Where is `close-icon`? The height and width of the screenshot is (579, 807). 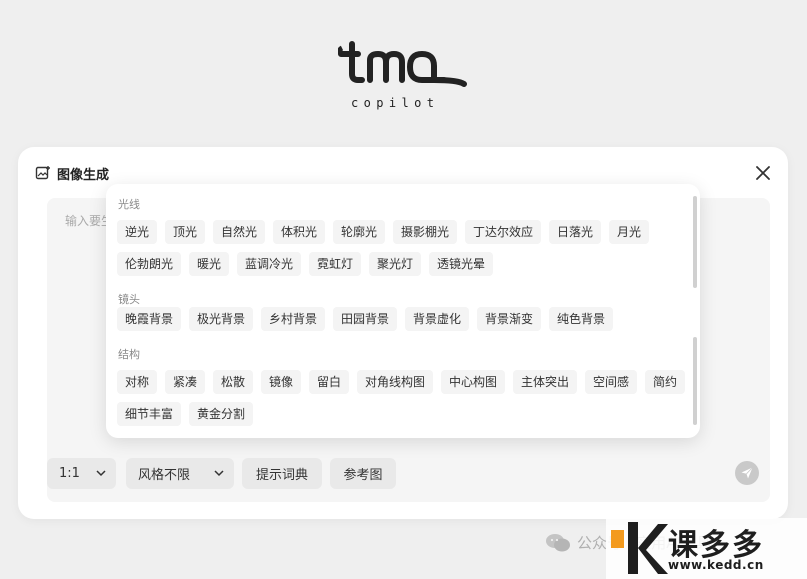
close-icon is located at coordinates (763, 173).